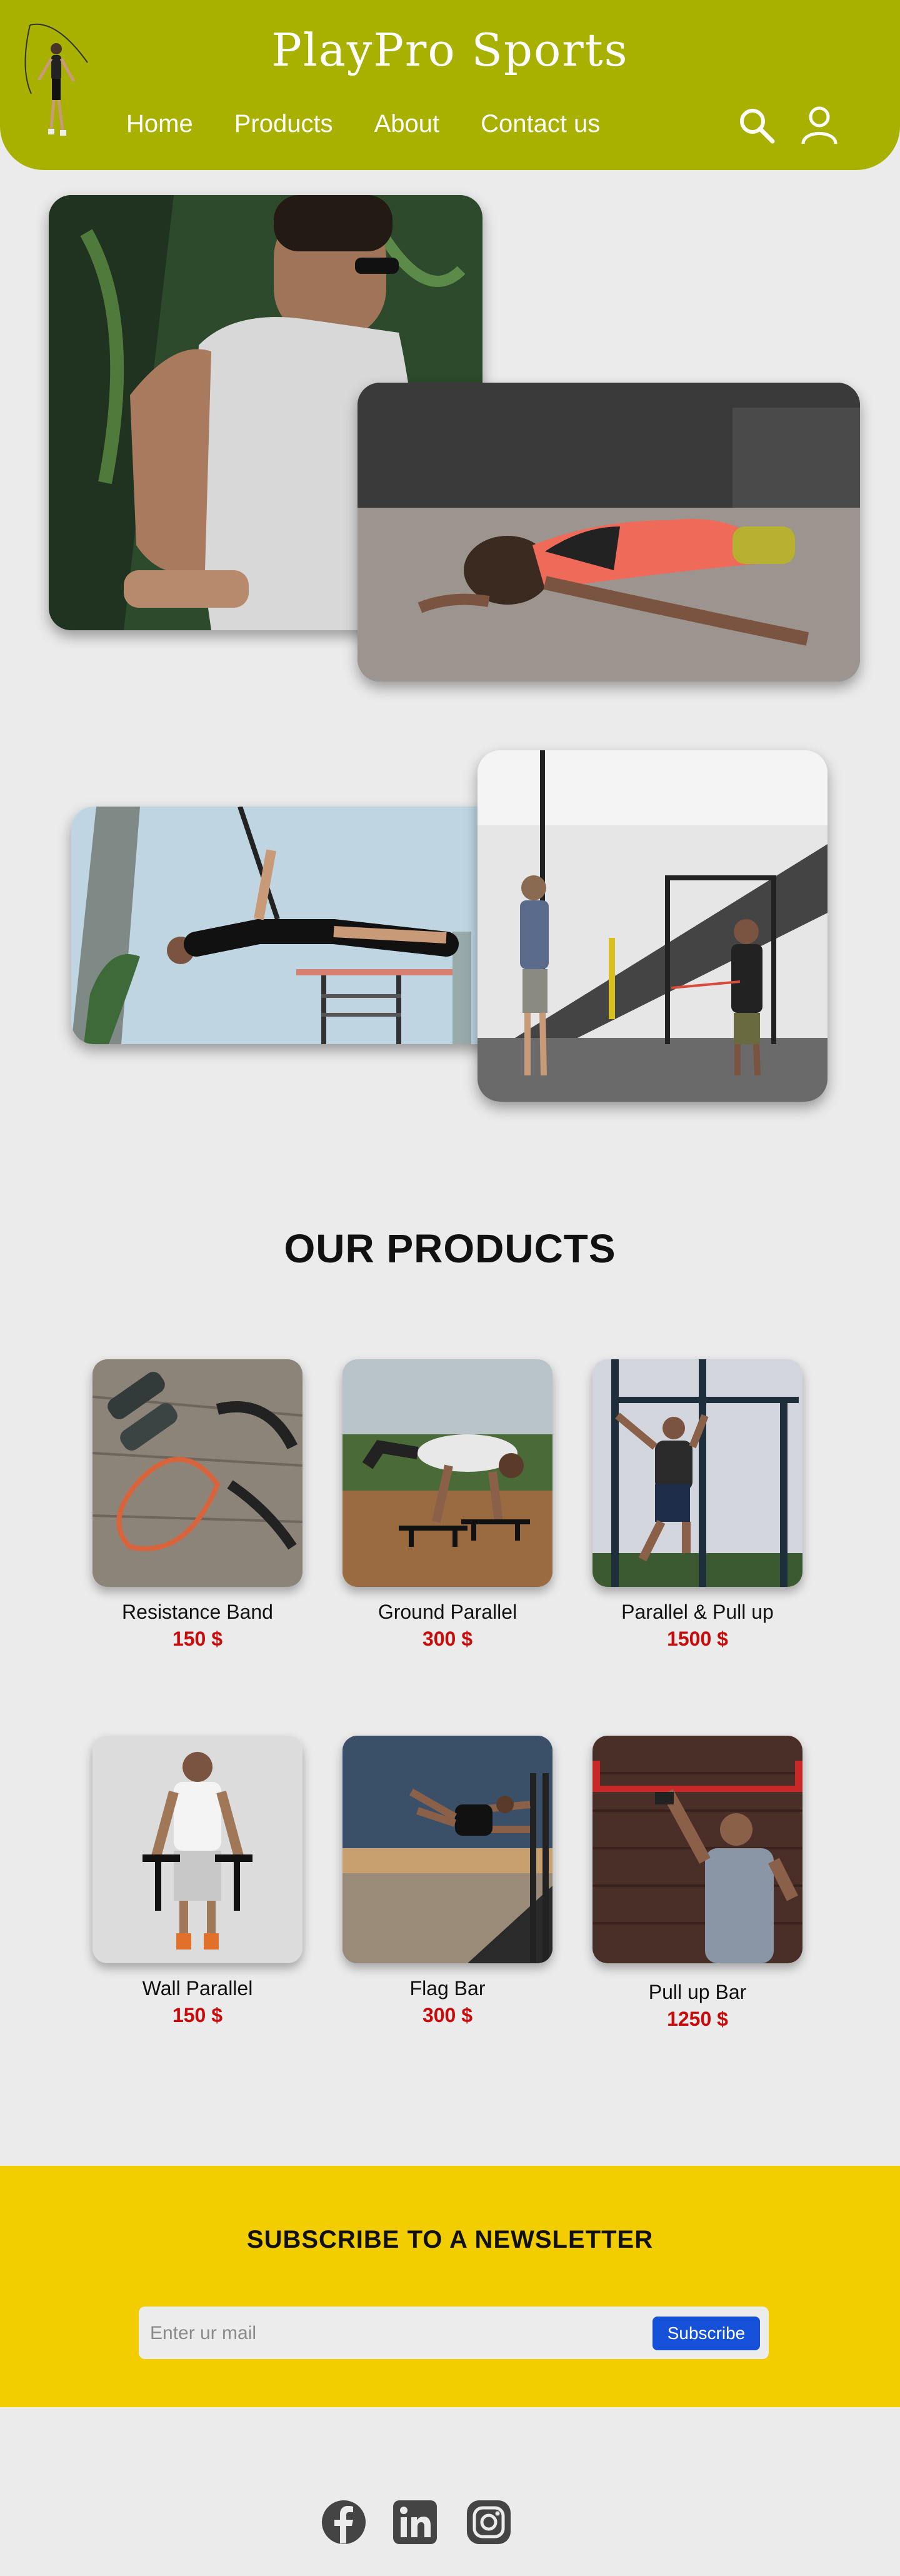  I want to click on nav-home: Home, so click(159, 124).